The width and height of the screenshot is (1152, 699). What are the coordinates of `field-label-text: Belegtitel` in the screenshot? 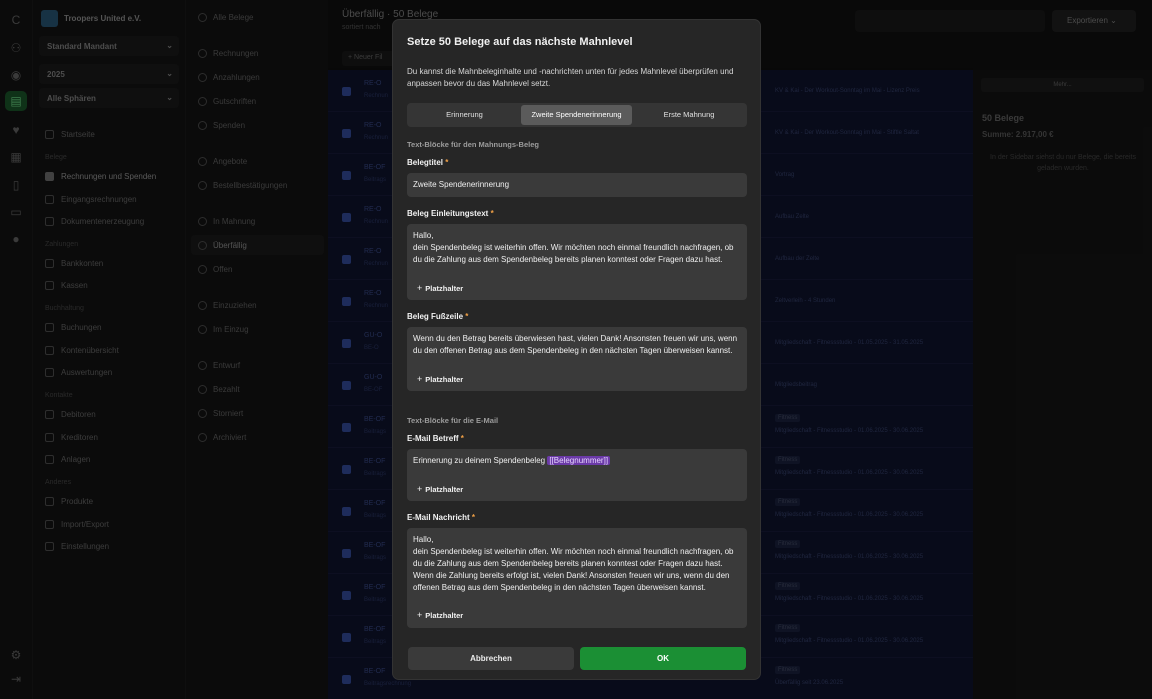 It's located at (425, 162).